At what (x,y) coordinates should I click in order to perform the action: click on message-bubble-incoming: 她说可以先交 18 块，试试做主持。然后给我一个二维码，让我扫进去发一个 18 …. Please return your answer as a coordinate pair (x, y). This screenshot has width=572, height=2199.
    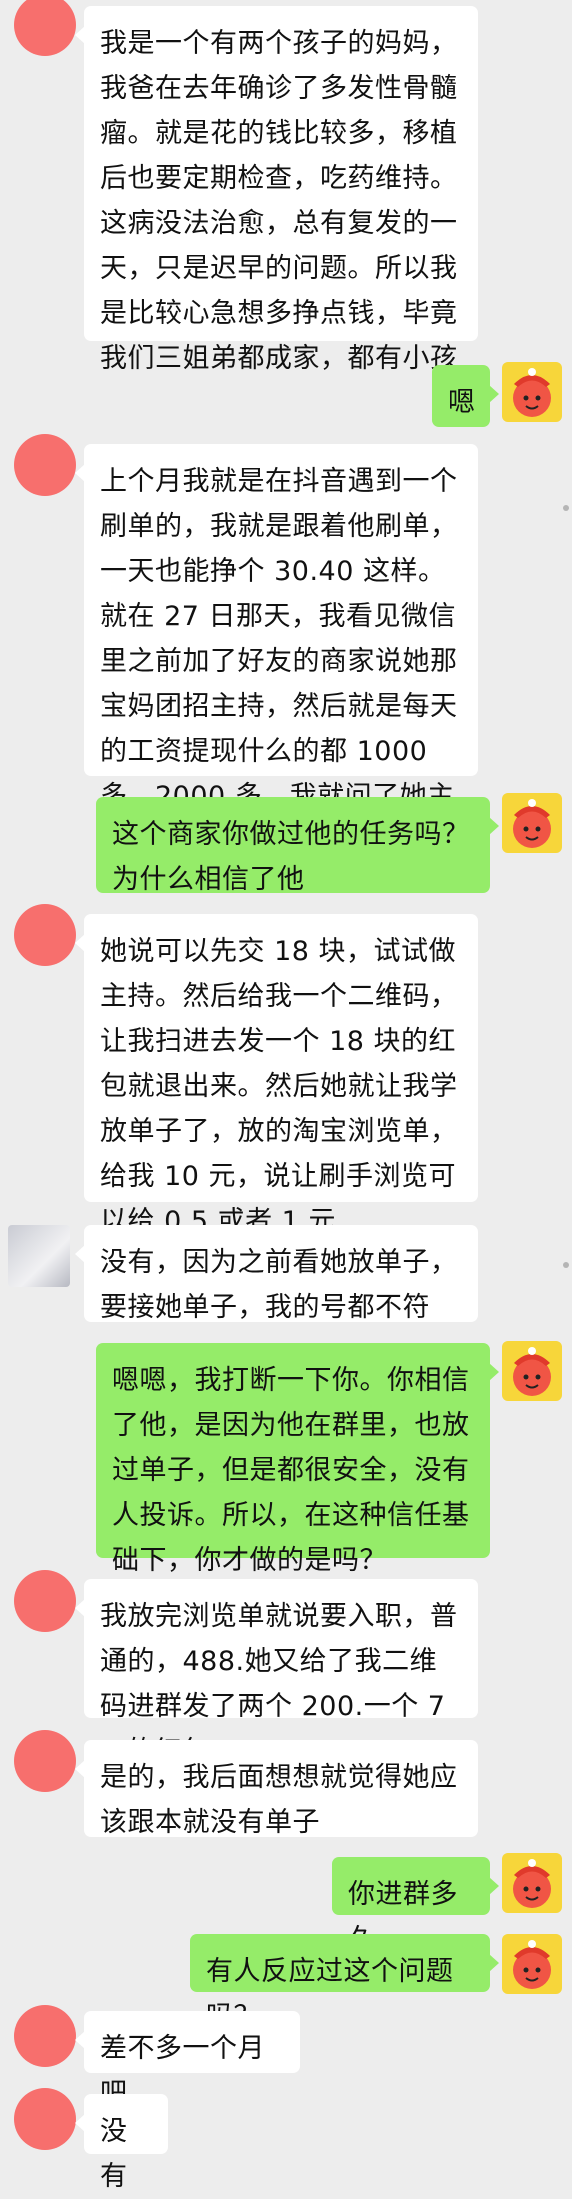
    Looking at the image, I should click on (276, 1075).